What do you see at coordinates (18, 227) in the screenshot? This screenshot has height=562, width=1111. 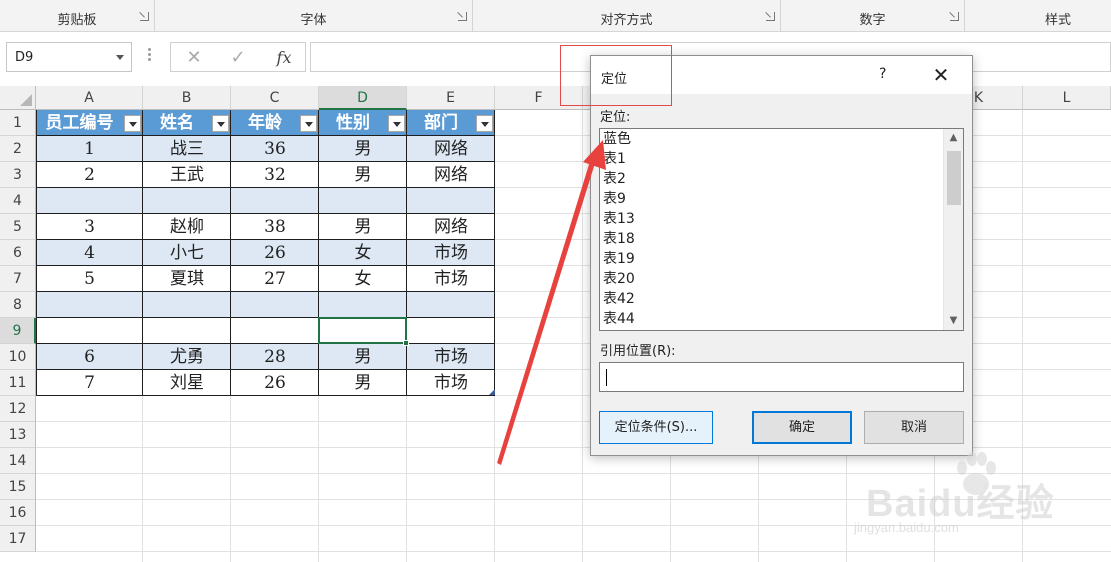 I see `row-header-5: 5` at bounding box center [18, 227].